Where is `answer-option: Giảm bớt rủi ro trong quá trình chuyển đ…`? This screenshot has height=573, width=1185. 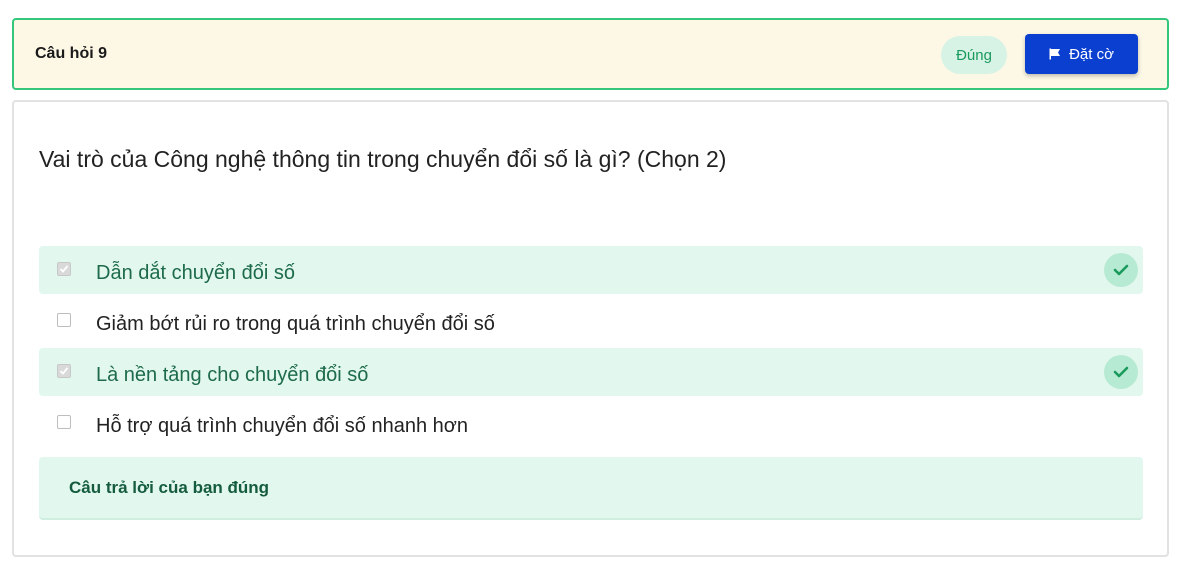 answer-option: Giảm bớt rủi ro trong quá trình chuyển đ… is located at coordinates (591, 321).